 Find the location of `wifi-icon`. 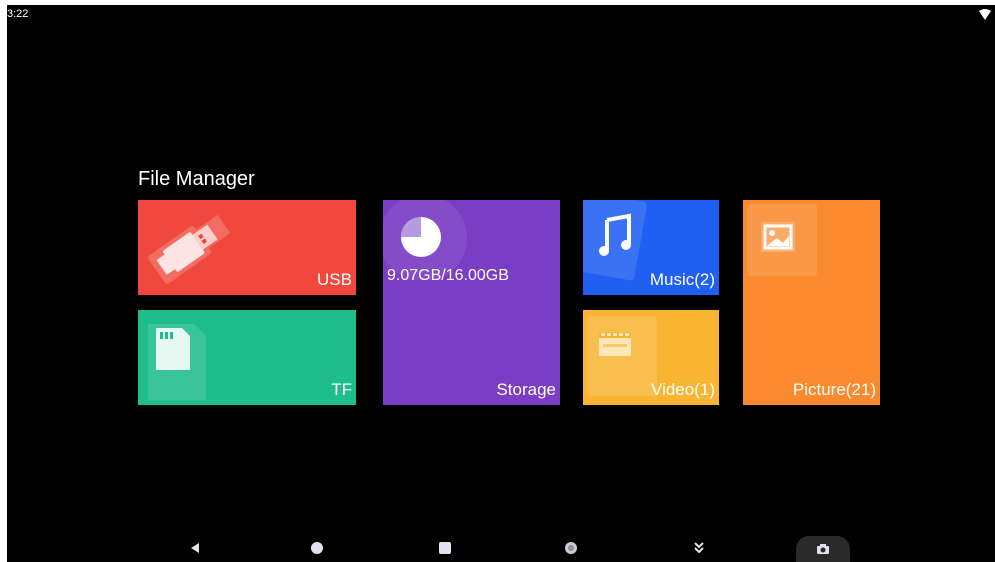

wifi-icon is located at coordinates (985, 14).